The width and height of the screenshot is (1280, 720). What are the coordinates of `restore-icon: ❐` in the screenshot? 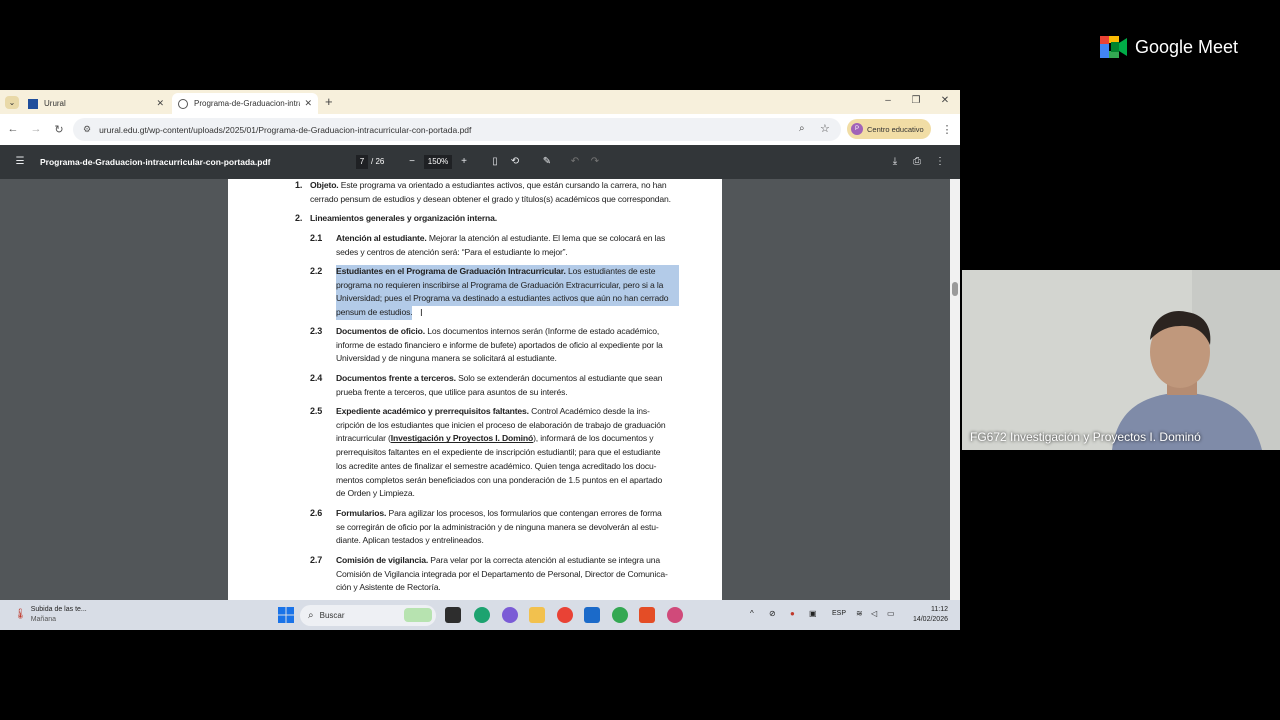 It's located at (916, 100).